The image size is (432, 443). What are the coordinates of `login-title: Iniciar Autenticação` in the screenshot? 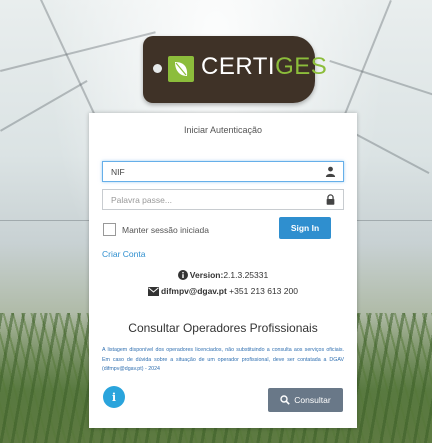 It's located at (223, 130).